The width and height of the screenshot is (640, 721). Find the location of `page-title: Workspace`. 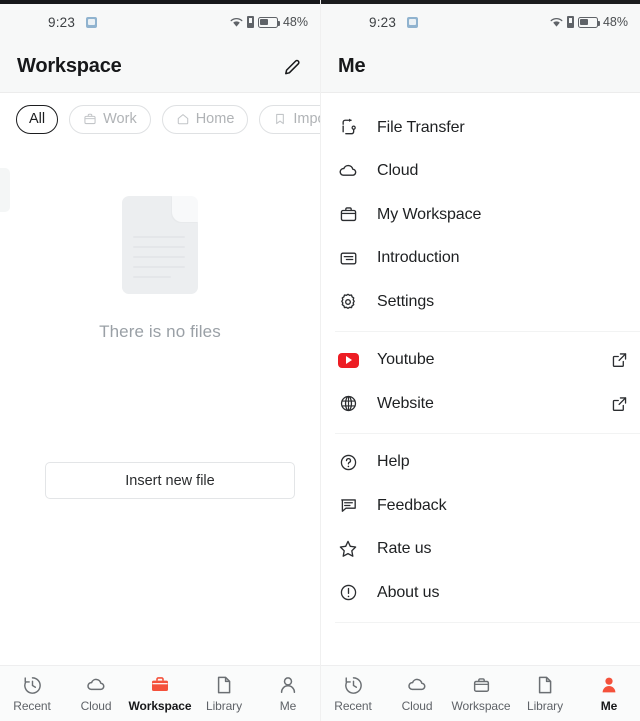

page-title: Workspace is located at coordinates (69, 65).